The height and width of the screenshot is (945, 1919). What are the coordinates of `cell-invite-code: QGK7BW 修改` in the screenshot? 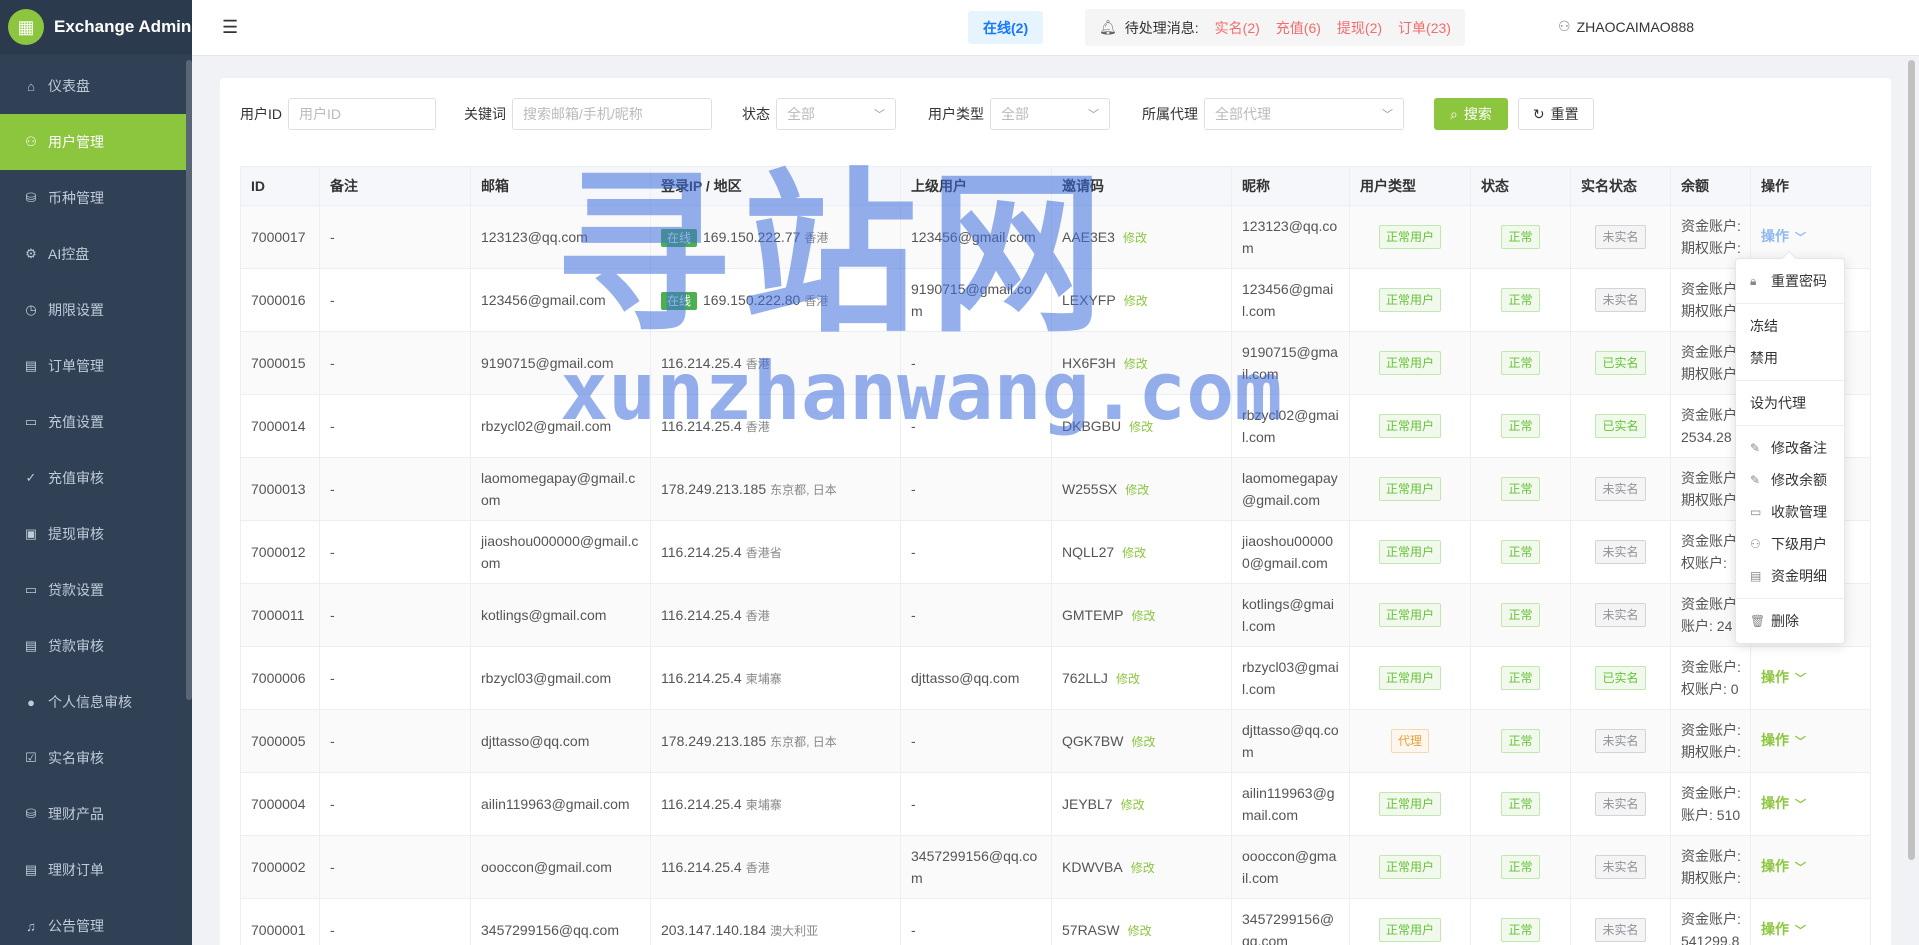 It's located at (1141, 741).